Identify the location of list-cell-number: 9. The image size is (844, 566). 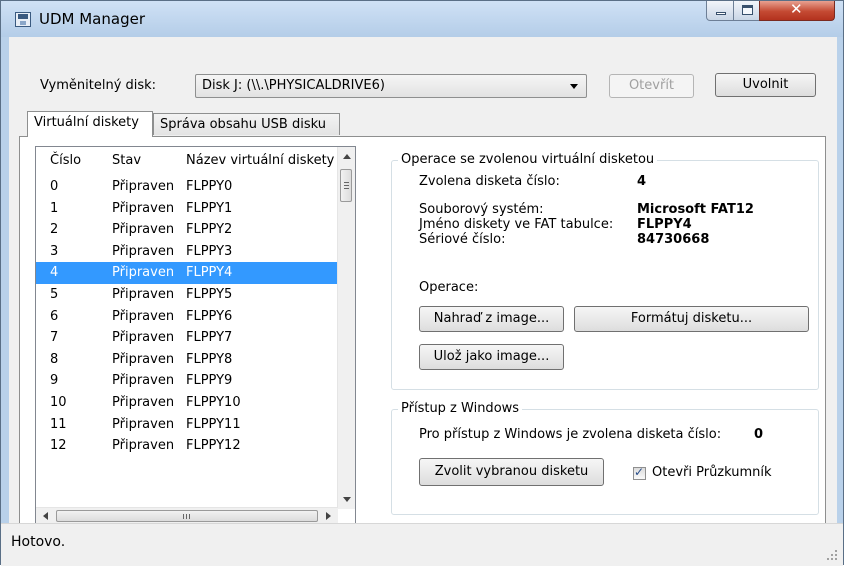
(54, 381).